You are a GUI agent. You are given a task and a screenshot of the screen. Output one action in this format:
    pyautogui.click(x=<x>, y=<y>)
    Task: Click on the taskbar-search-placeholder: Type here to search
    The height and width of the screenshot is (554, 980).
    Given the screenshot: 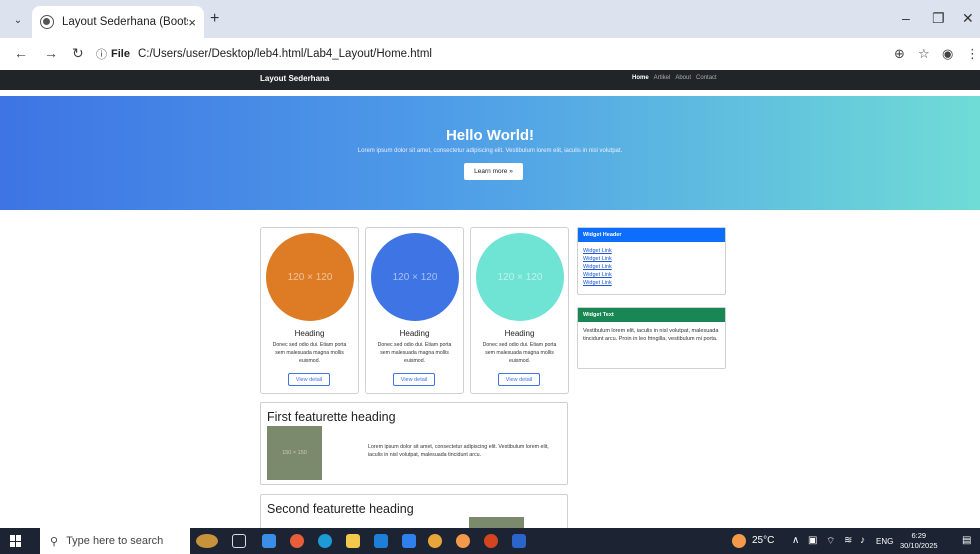 What is the action you would take?
    pyautogui.click(x=115, y=541)
    